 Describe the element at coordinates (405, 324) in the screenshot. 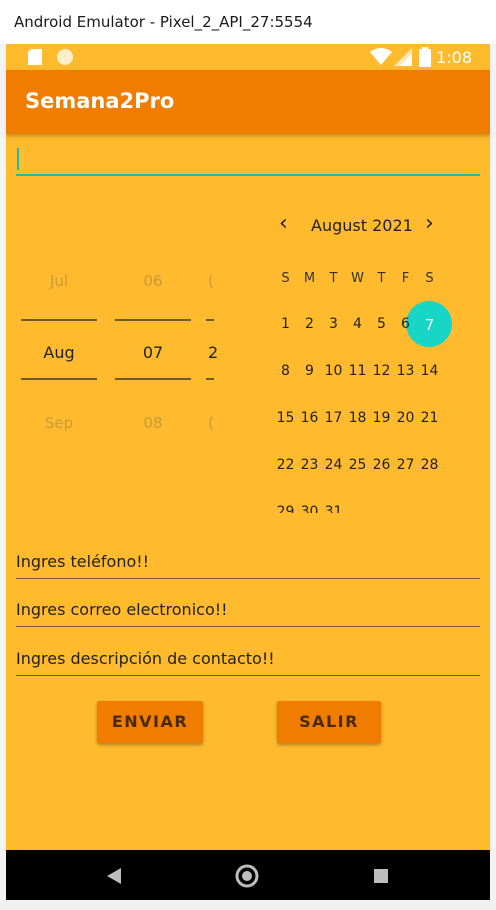

I see `calendar-day: 6` at that location.